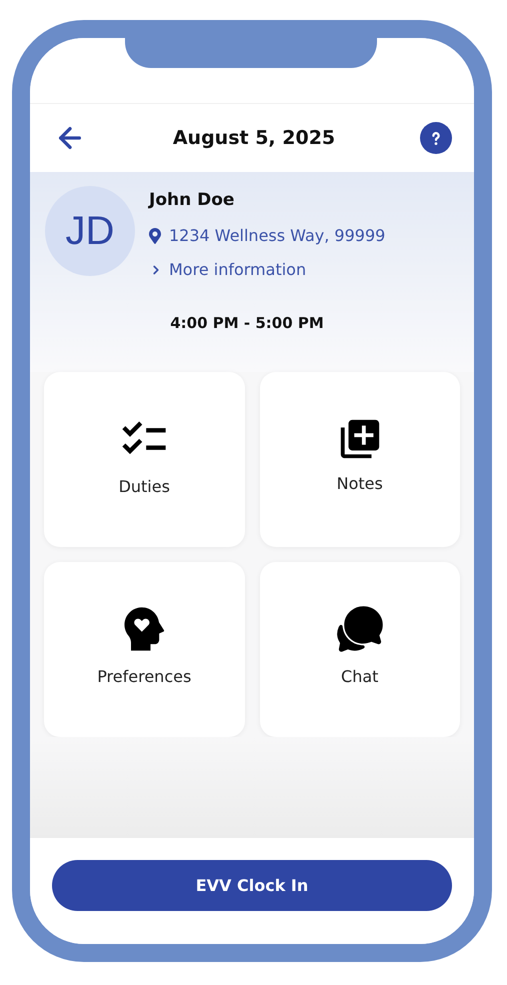 The width and height of the screenshot is (507, 985). Describe the element at coordinates (155, 236) in the screenshot. I see `map-pin-icon` at that location.